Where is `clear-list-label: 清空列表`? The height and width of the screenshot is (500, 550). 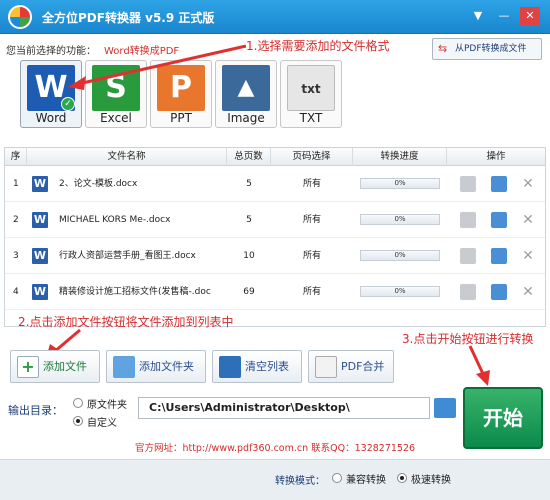
clear-list-label: 清空列表 is located at coordinates (267, 366).